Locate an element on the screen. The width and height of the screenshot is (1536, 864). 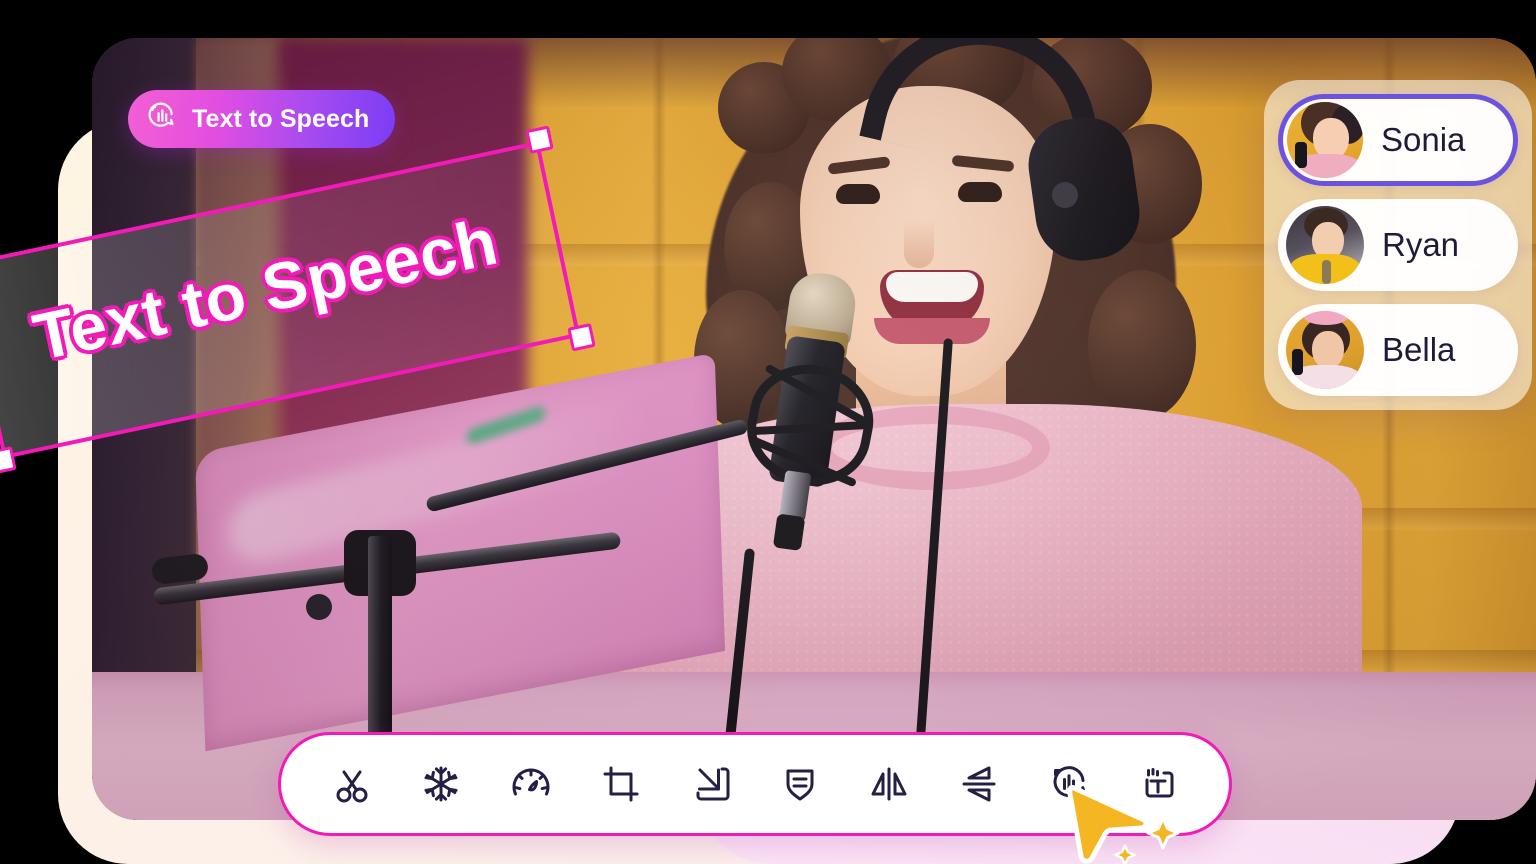
voice-name: Bella is located at coordinates (1419, 349).